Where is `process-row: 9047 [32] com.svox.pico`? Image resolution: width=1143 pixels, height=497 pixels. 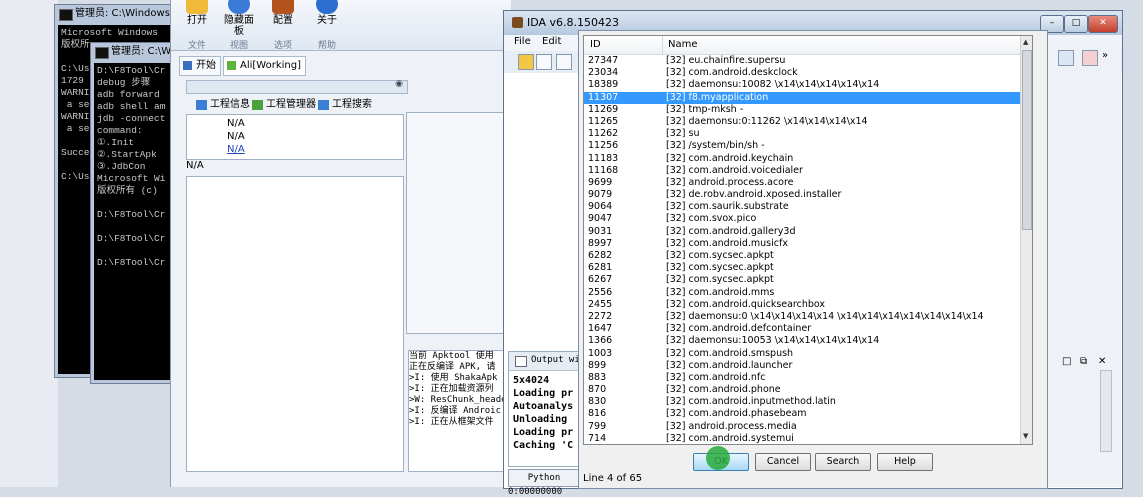 process-row: 9047 [32] com.svox.pico is located at coordinates (802, 219).